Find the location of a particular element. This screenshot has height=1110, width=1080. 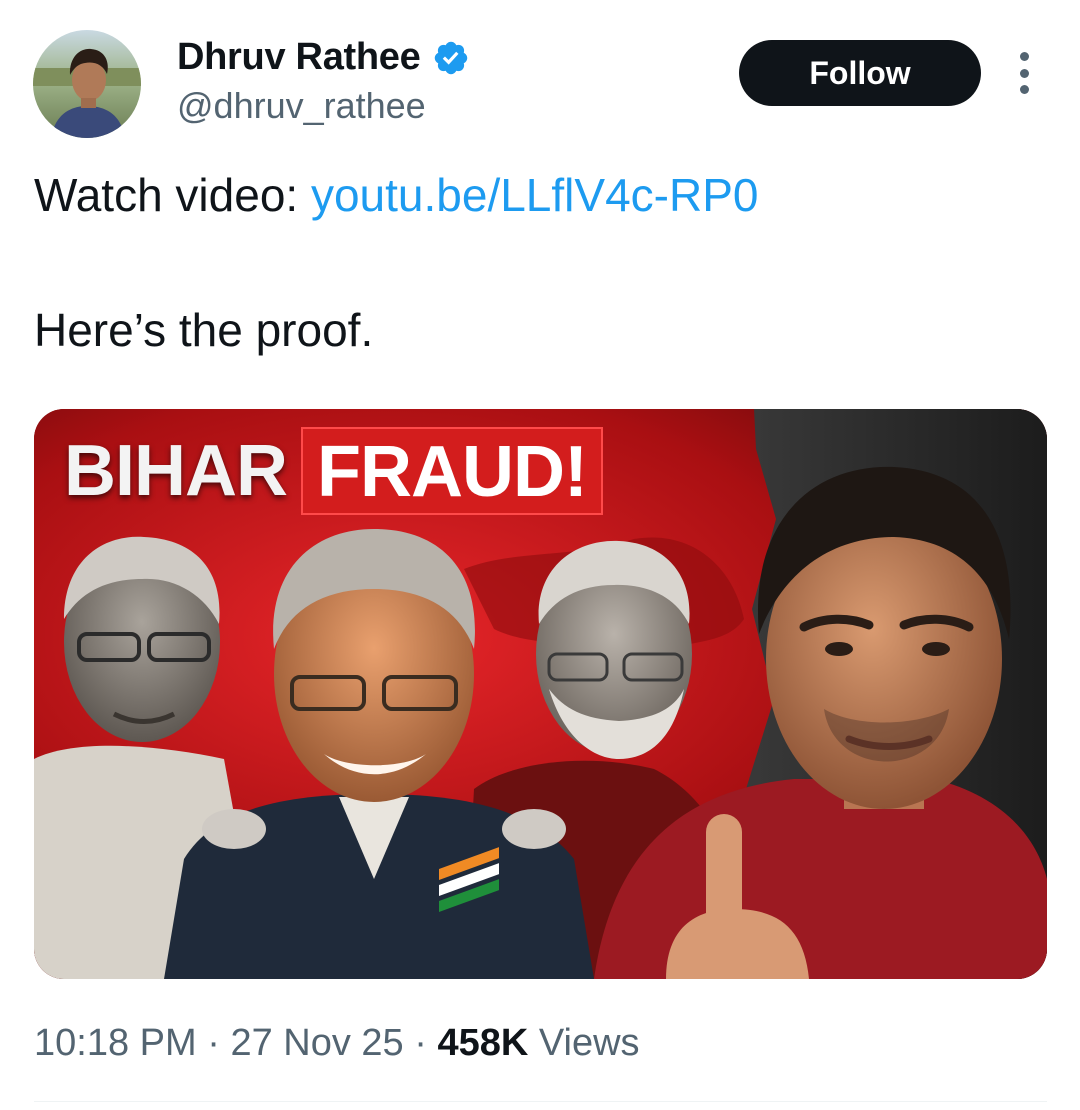

author-name-row: Dhruv Rathee is located at coordinates (323, 57).